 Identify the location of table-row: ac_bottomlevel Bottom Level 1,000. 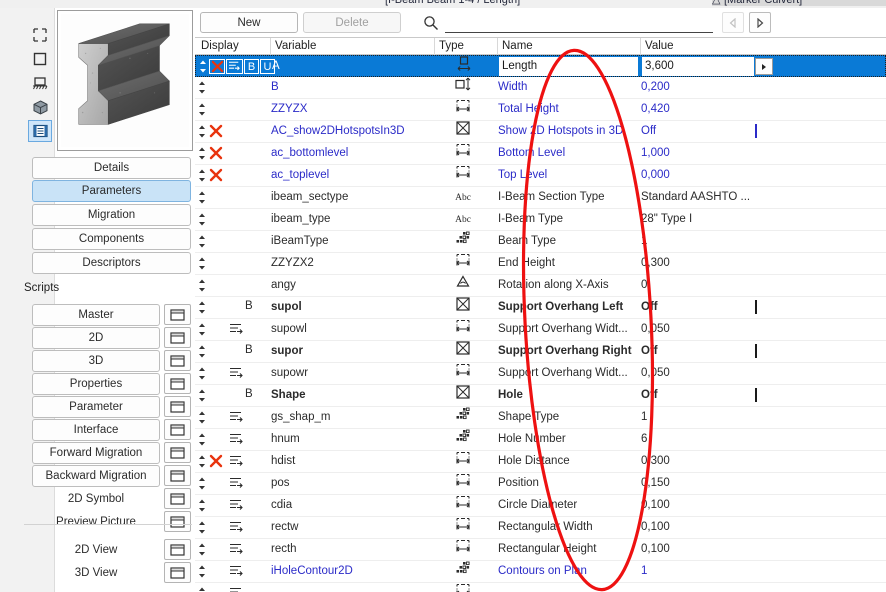
(540, 154).